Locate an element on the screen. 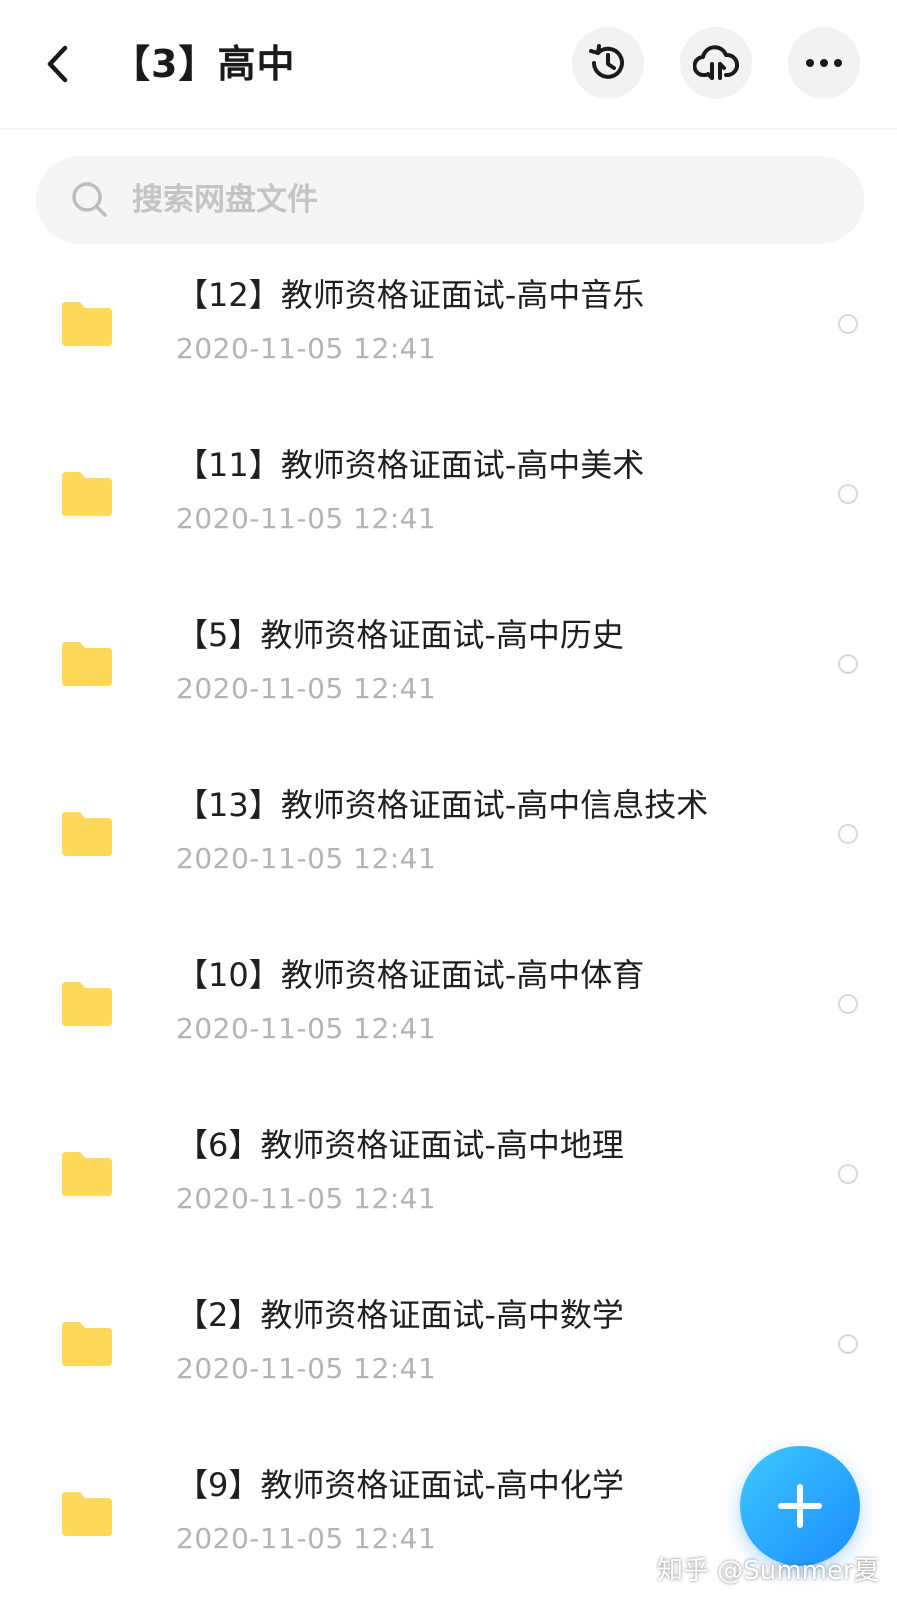 The image size is (897, 1604). history-clock-icon is located at coordinates (606, 61).